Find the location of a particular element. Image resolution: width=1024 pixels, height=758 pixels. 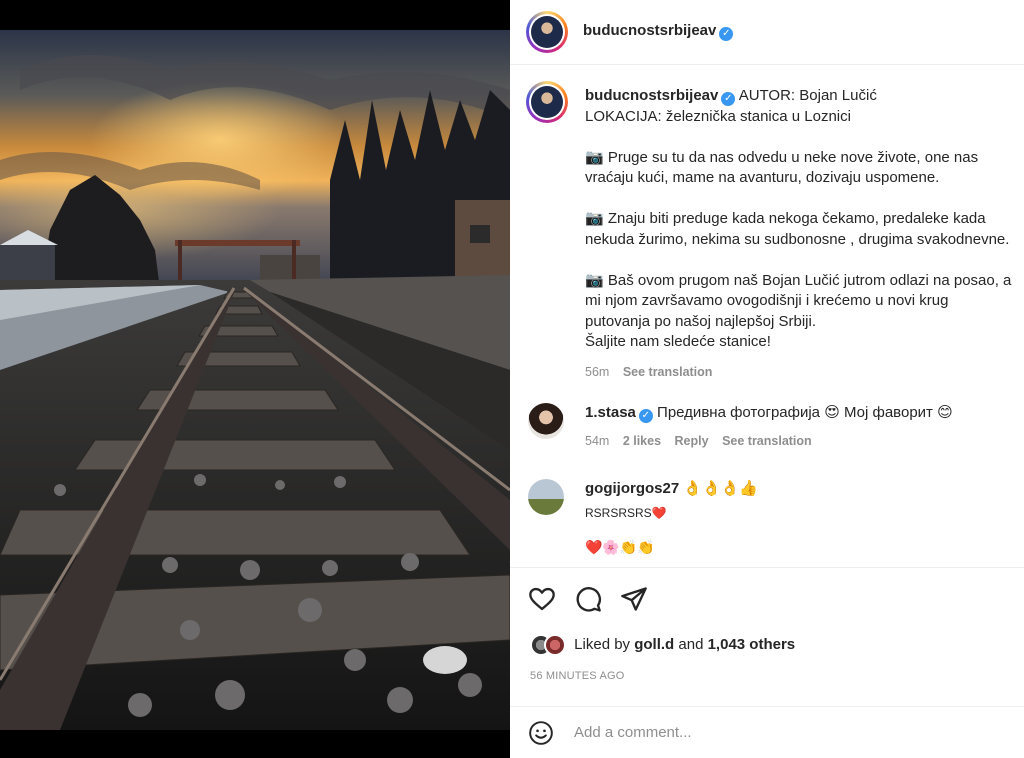

emoji-icon is located at coordinates (541, 733).